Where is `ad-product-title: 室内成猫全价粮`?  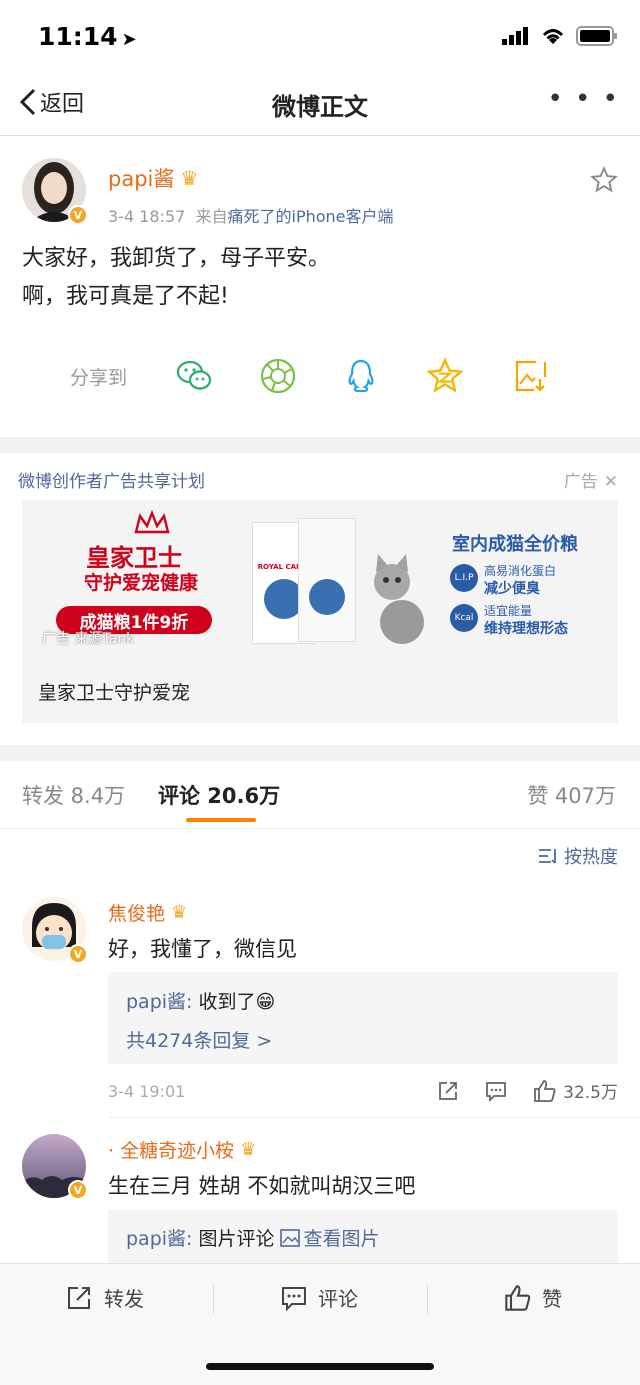 ad-product-title: 室内成猫全价粮 is located at coordinates (515, 544).